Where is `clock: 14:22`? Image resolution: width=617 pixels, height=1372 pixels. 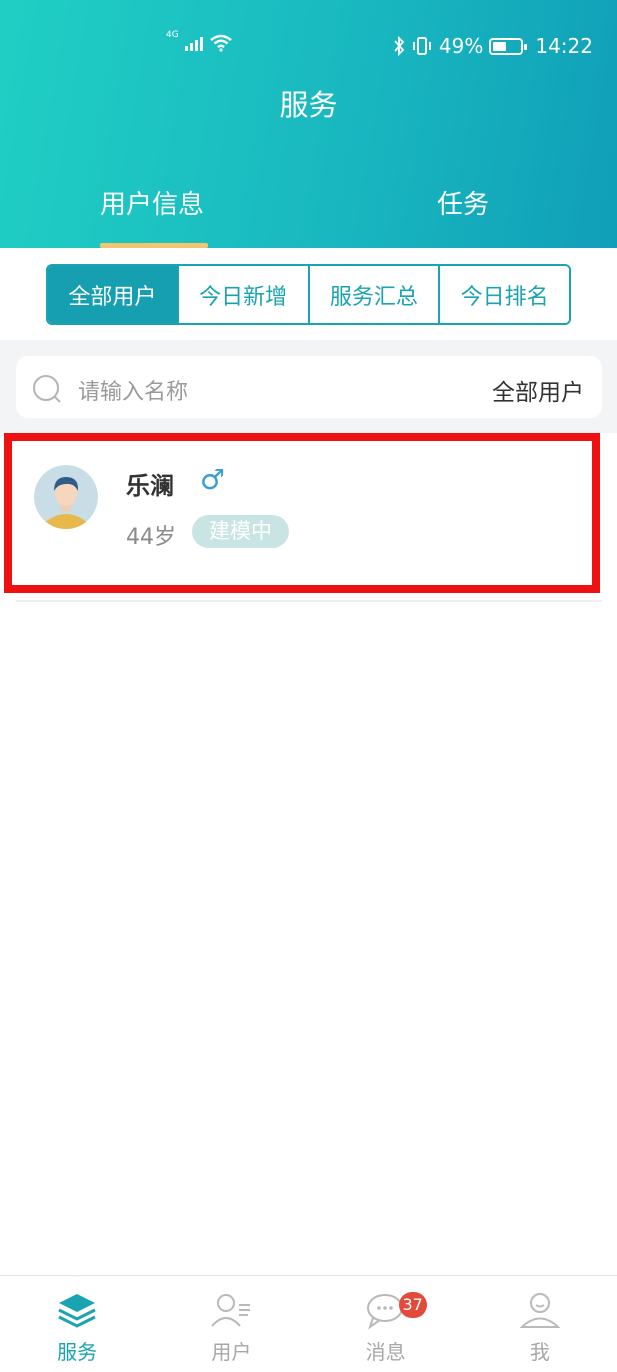
clock: 14:22 is located at coordinates (564, 46).